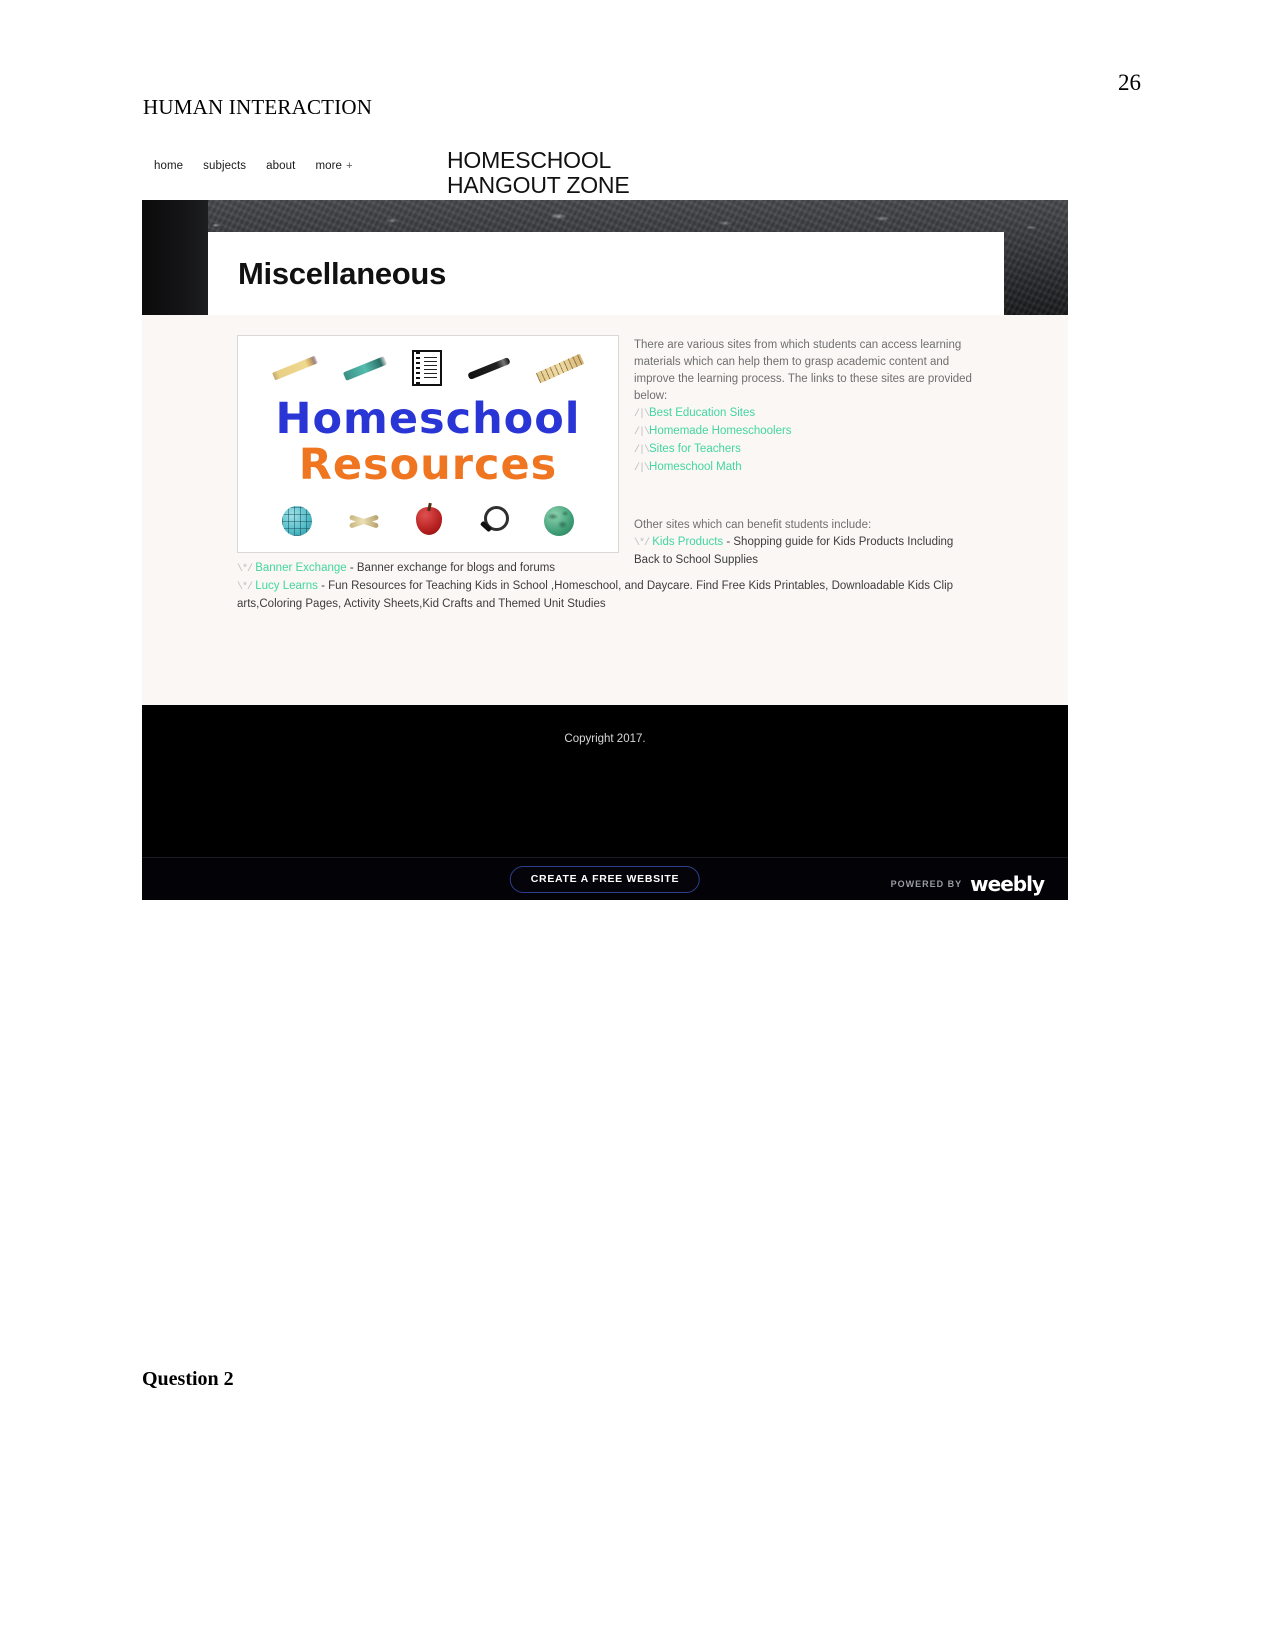  What do you see at coordinates (807, 450) in the screenshot?
I see `resource-link-row: /|\Sites for Teachers` at bounding box center [807, 450].